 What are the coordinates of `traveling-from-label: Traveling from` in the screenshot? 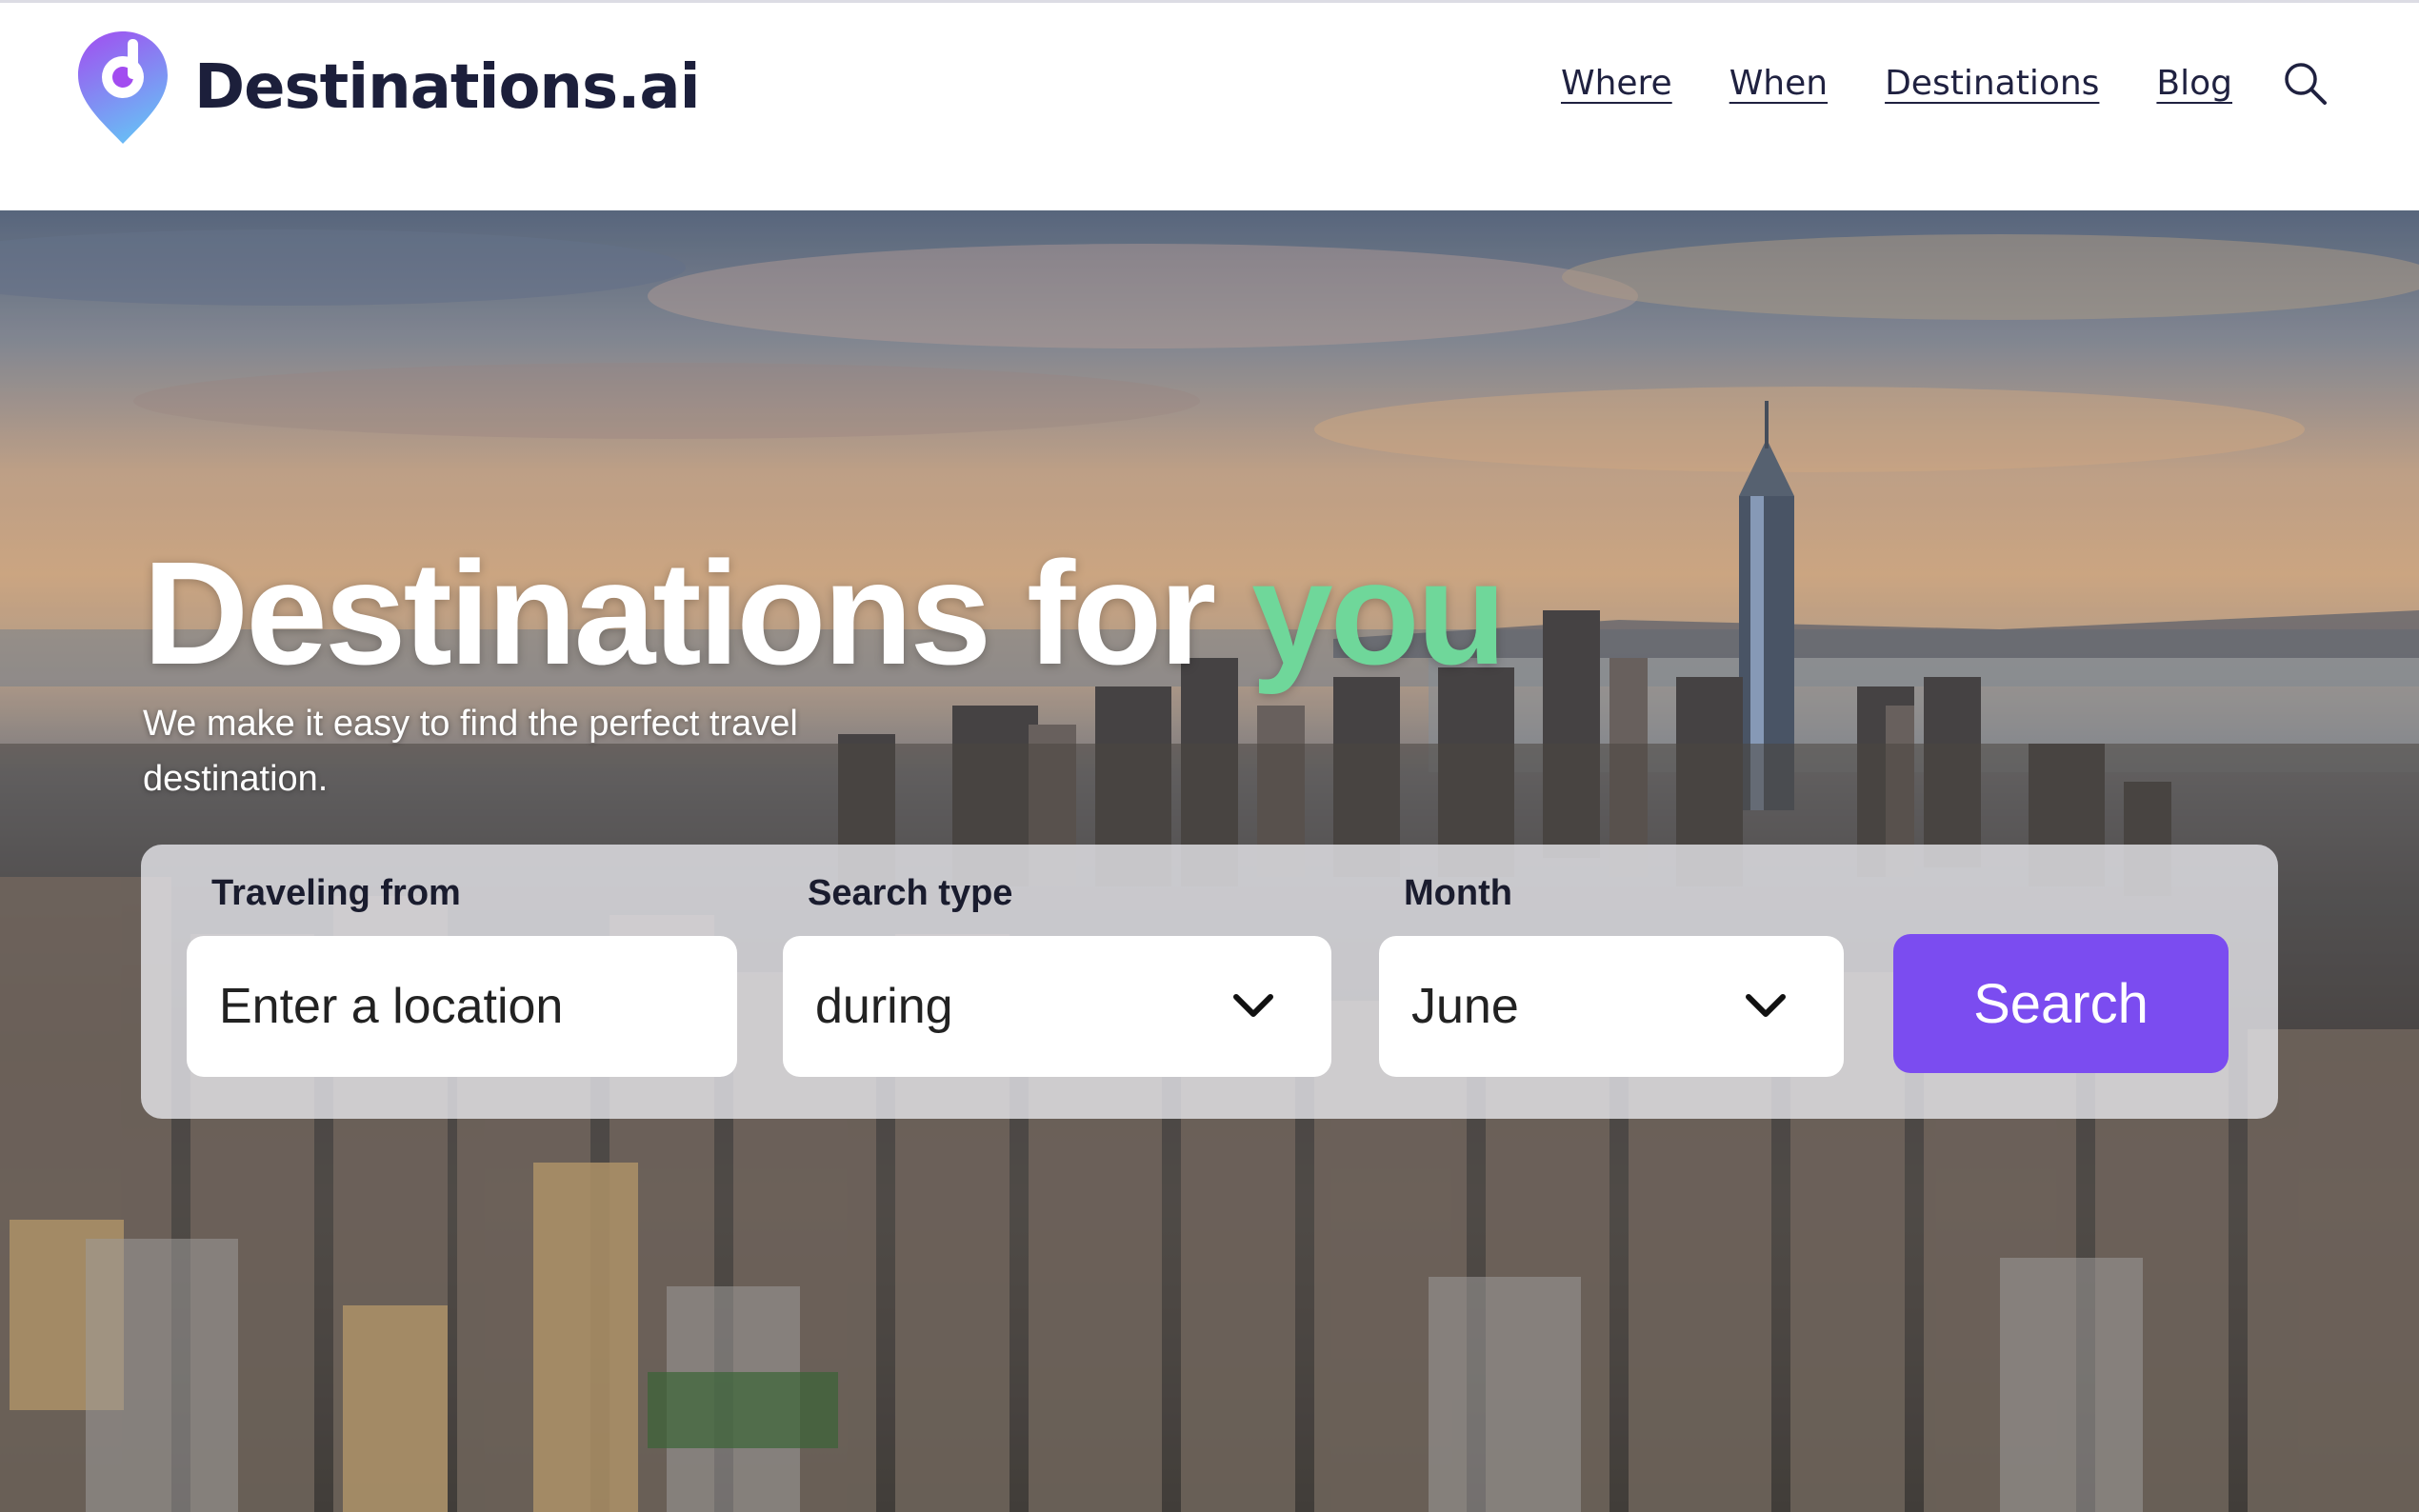 It's located at (336, 893).